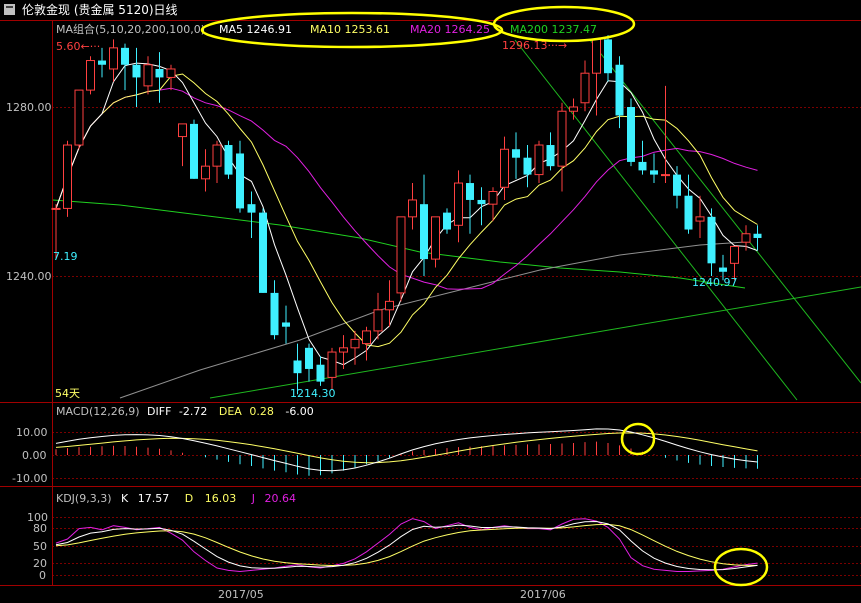  I want to click on low-main-label: 1214.30, so click(313, 393).